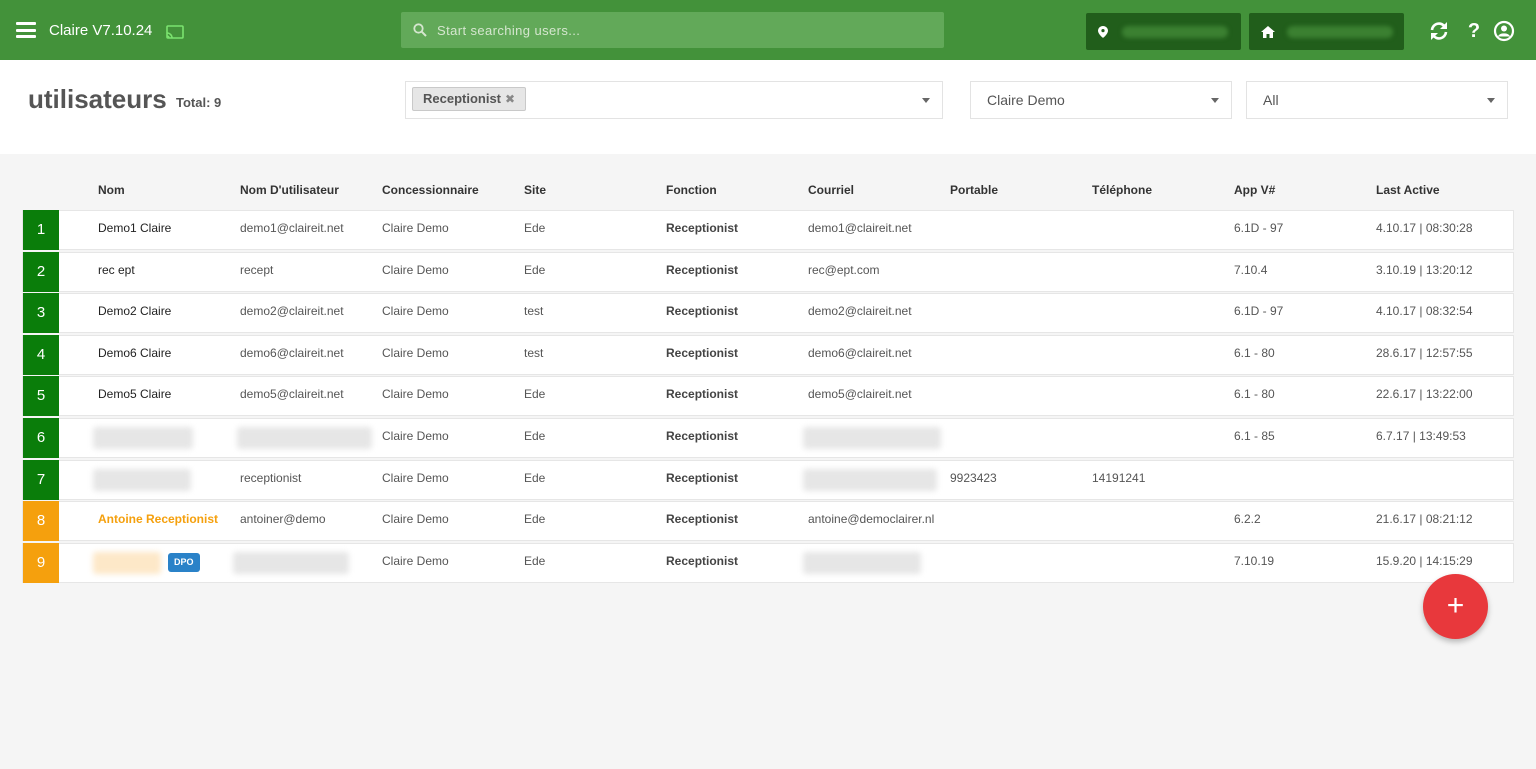 This screenshot has height=769, width=1536. I want to click on add-user-button: +, so click(1455, 606).